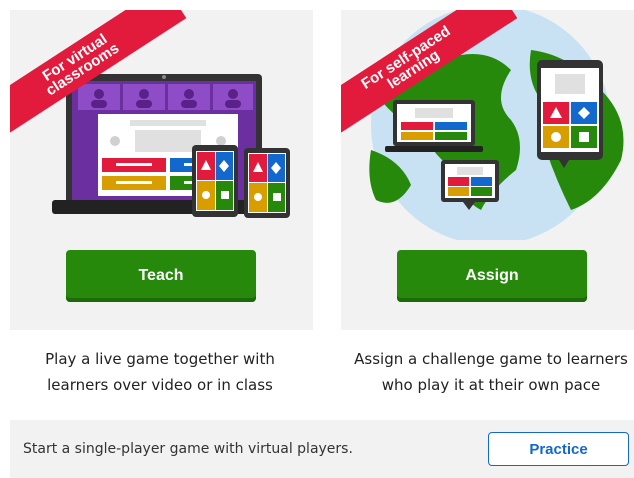  What do you see at coordinates (492, 276) in the screenshot?
I see `assign-button: Assign` at bounding box center [492, 276].